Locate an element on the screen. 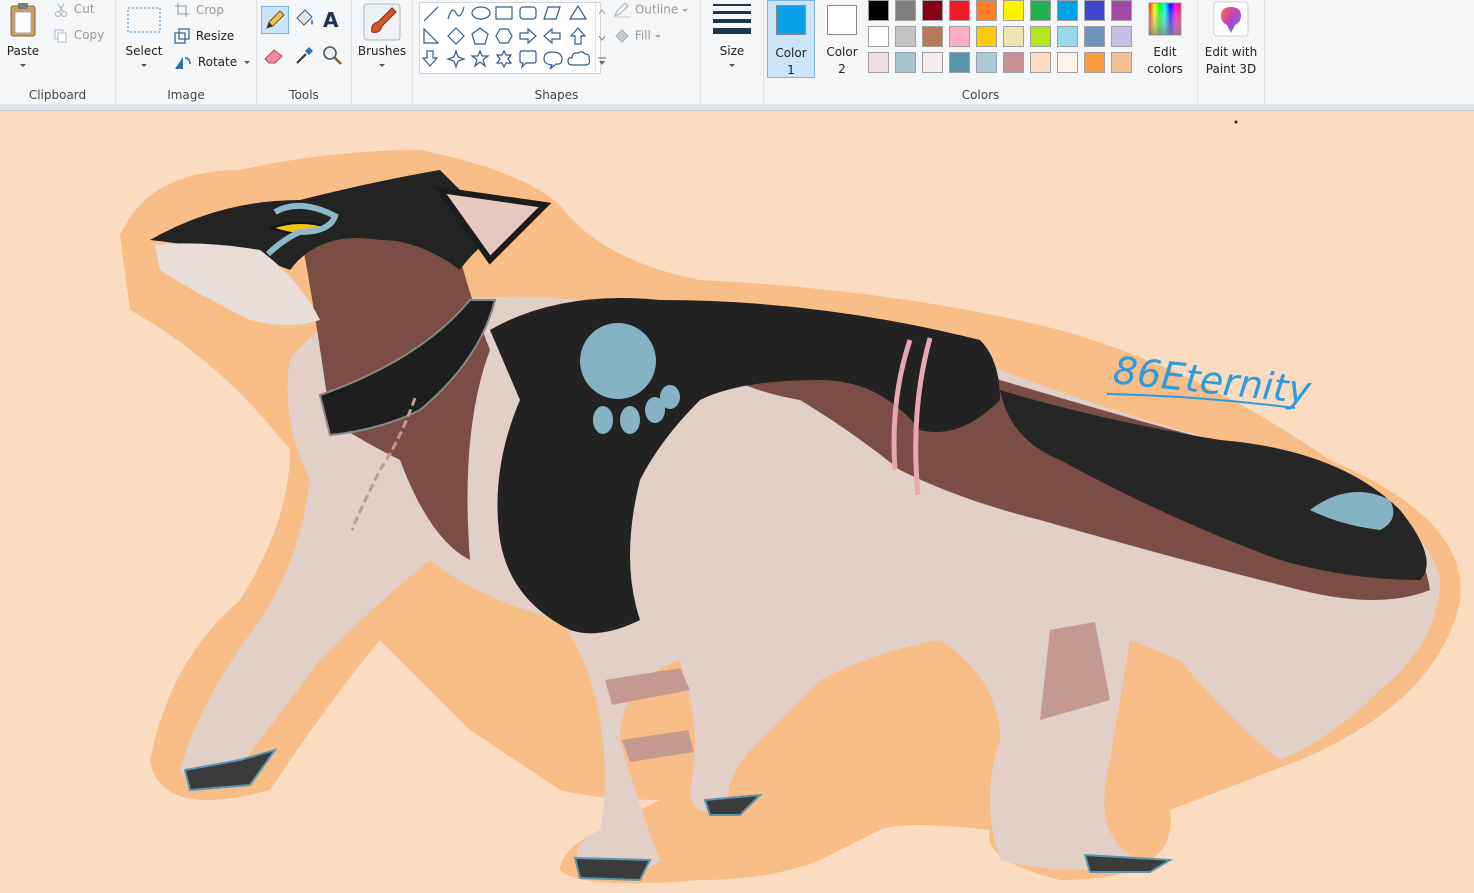  triangle-shape-icon is located at coordinates (578, 12).